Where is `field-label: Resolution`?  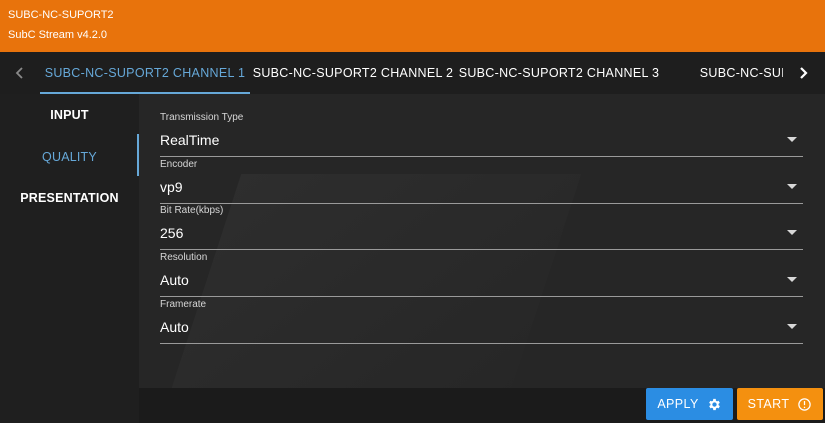 field-label: Resolution is located at coordinates (184, 257).